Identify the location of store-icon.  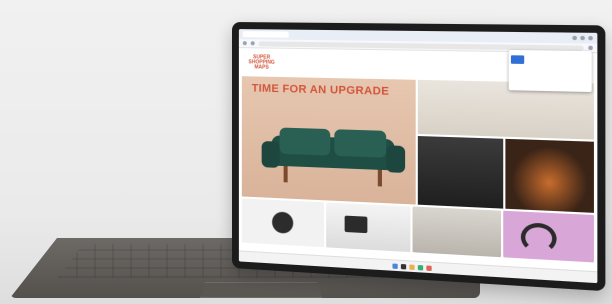
(420, 267).